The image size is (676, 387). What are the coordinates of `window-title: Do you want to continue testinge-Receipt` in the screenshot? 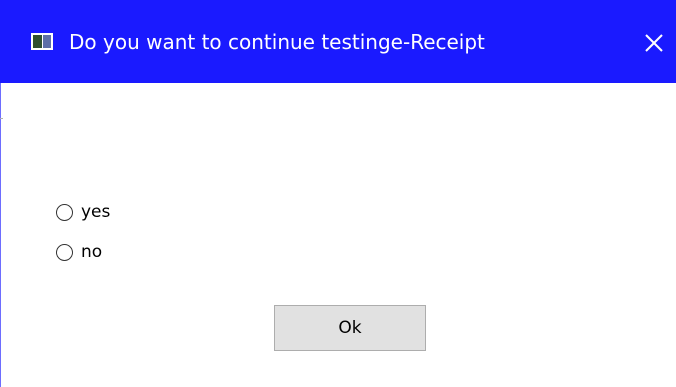 It's located at (277, 42).